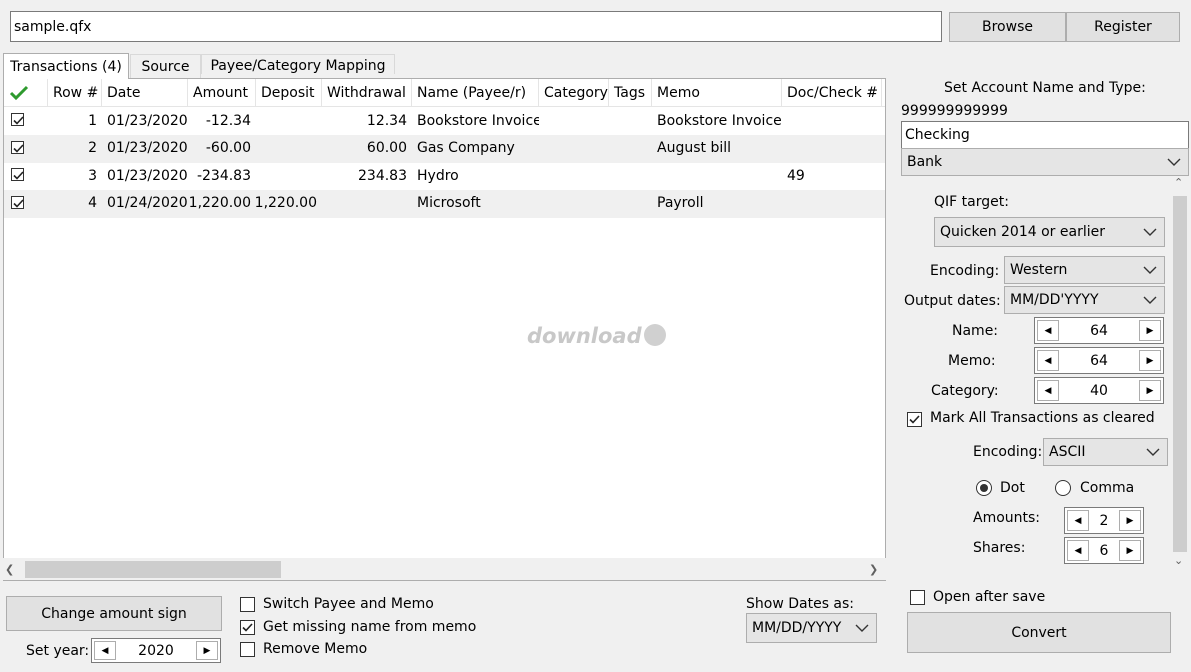 The image size is (1191, 672). I want to click on cell-amount: -234.83, so click(222, 175).